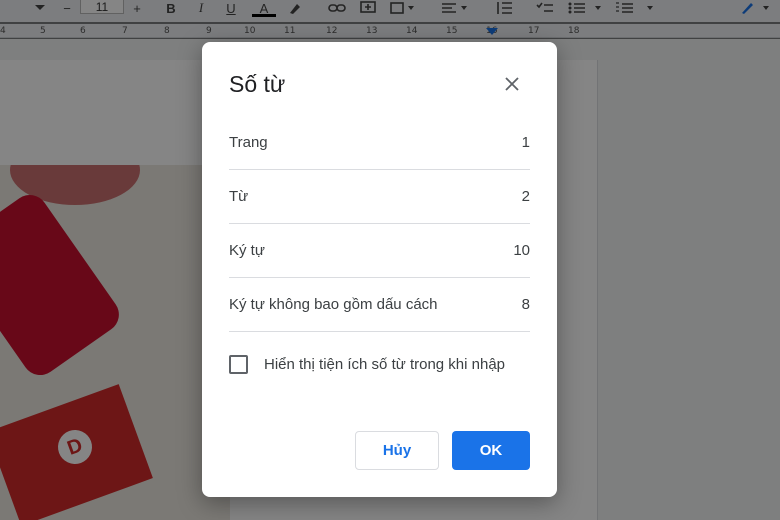 Image resolution: width=780 pixels, height=520 pixels. I want to click on stat-label: Từ, so click(239, 196).